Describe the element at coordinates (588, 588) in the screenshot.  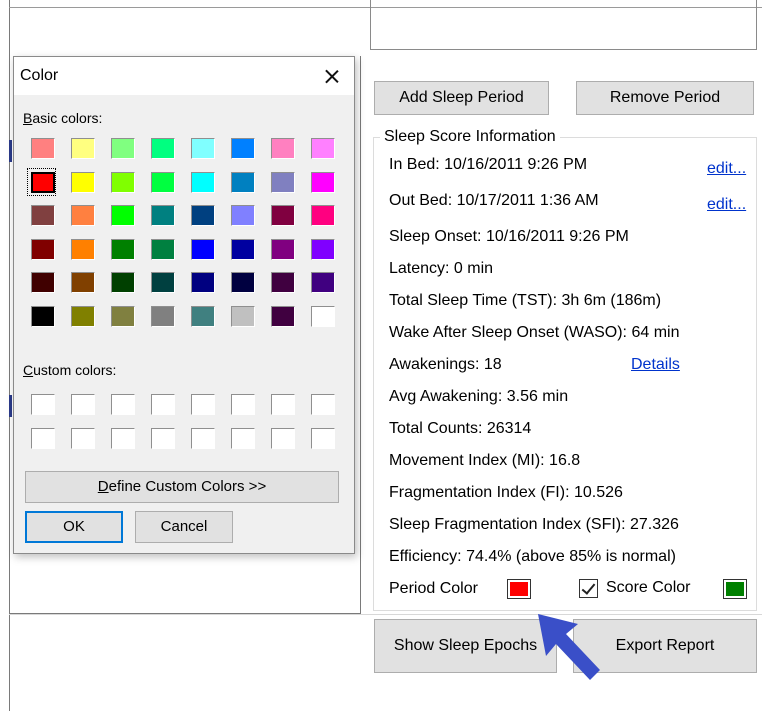
I see `score-color-checkbox` at that location.